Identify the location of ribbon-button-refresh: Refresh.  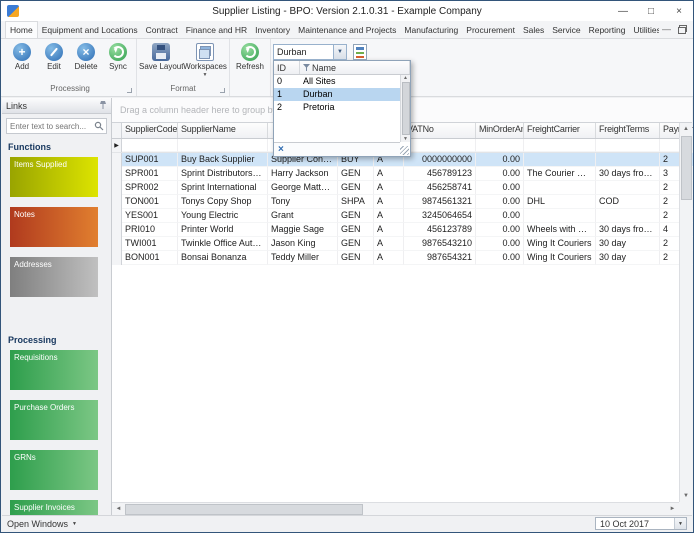
(250, 62).